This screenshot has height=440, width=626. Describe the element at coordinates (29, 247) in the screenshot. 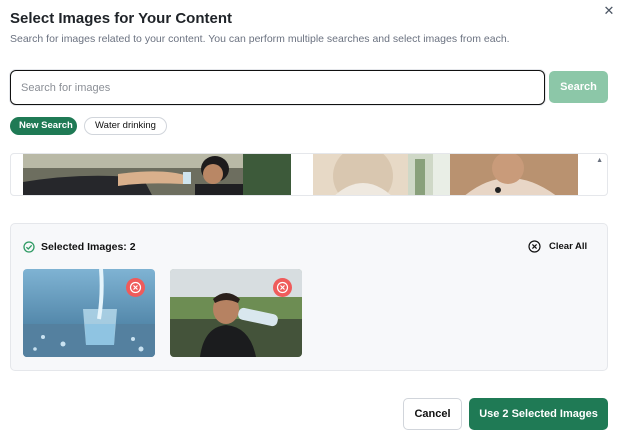

I see `check-circle-icon` at that location.